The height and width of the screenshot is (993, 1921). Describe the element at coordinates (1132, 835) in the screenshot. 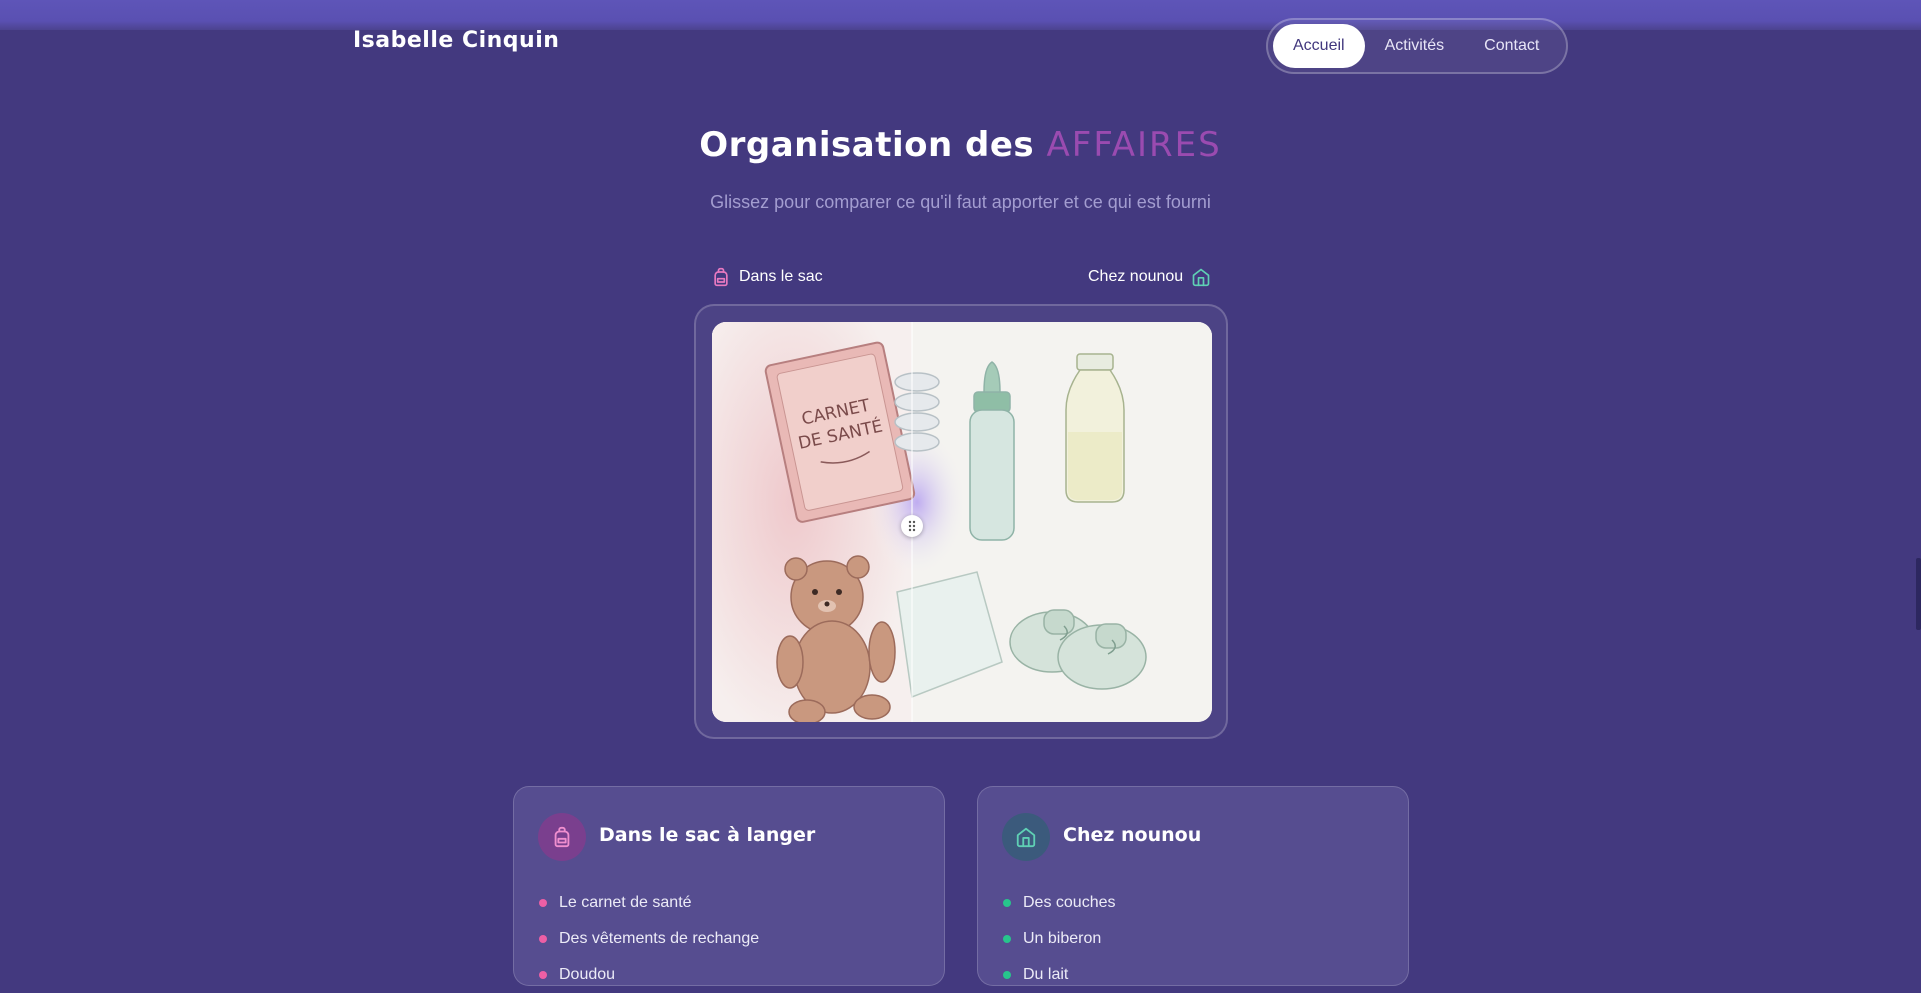

I see `card-title: Chez nounou` at that location.